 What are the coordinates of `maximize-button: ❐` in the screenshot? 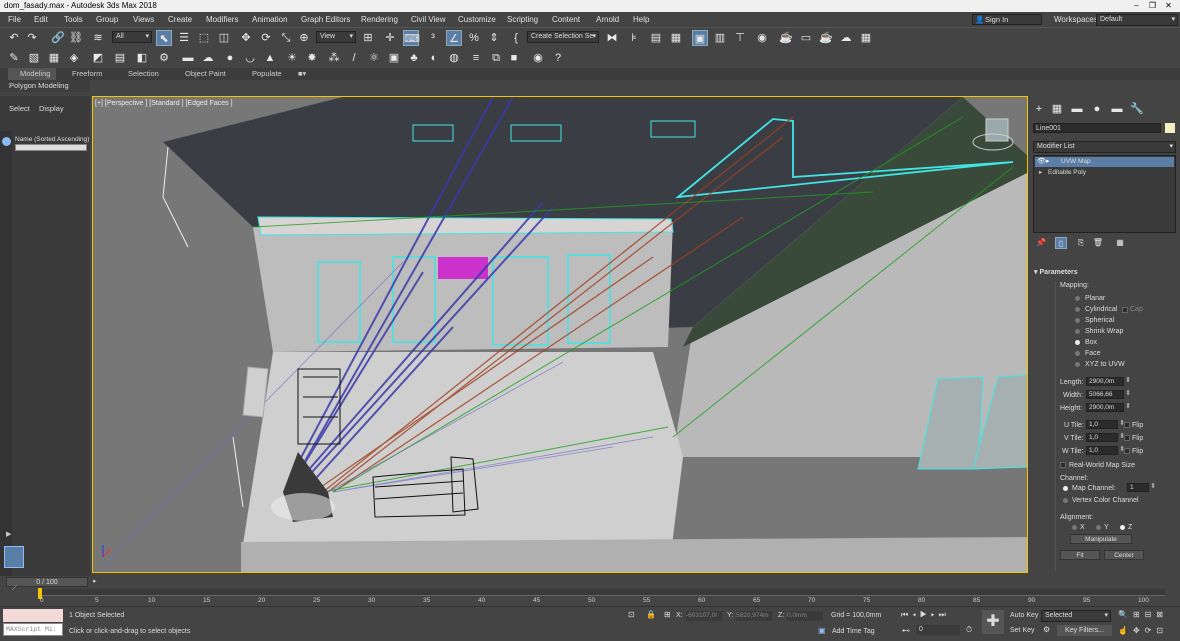 It's located at (1152, 6).